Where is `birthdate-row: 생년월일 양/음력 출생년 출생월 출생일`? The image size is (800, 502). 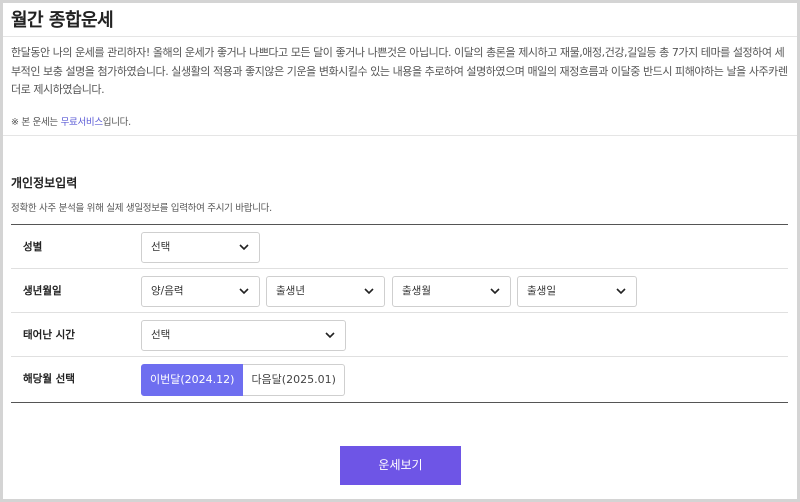 birthdate-row: 생년월일 양/음력 출생년 출생월 출생일 is located at coordinates (399, 291).